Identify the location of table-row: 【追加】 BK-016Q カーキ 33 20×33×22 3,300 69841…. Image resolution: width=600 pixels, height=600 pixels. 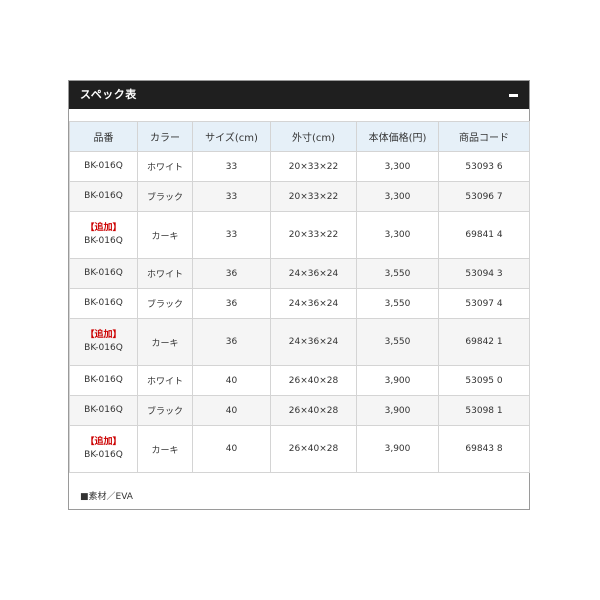
(299, 235).